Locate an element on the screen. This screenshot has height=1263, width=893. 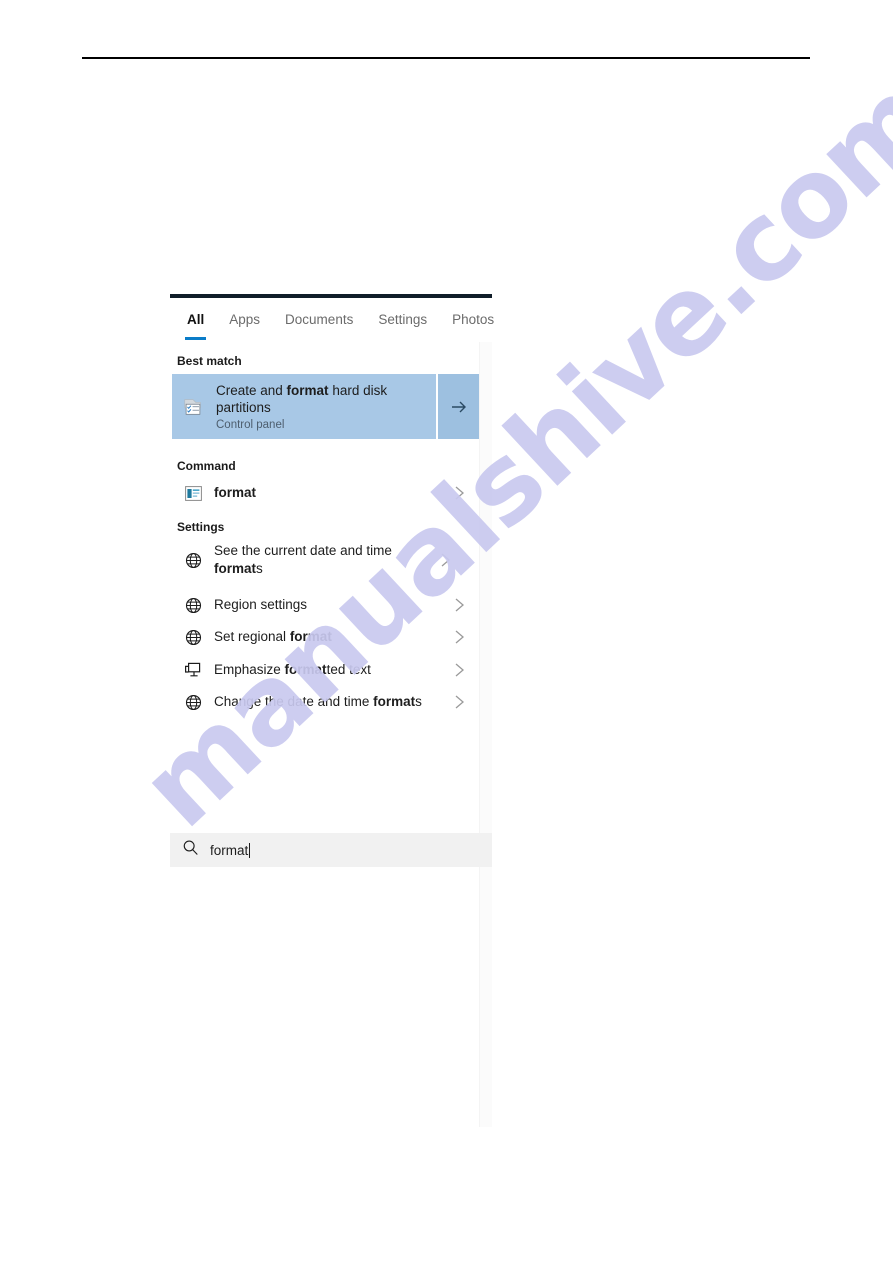
result-row-set-regional-format: Set regional format is located at coordinates (322, 637).